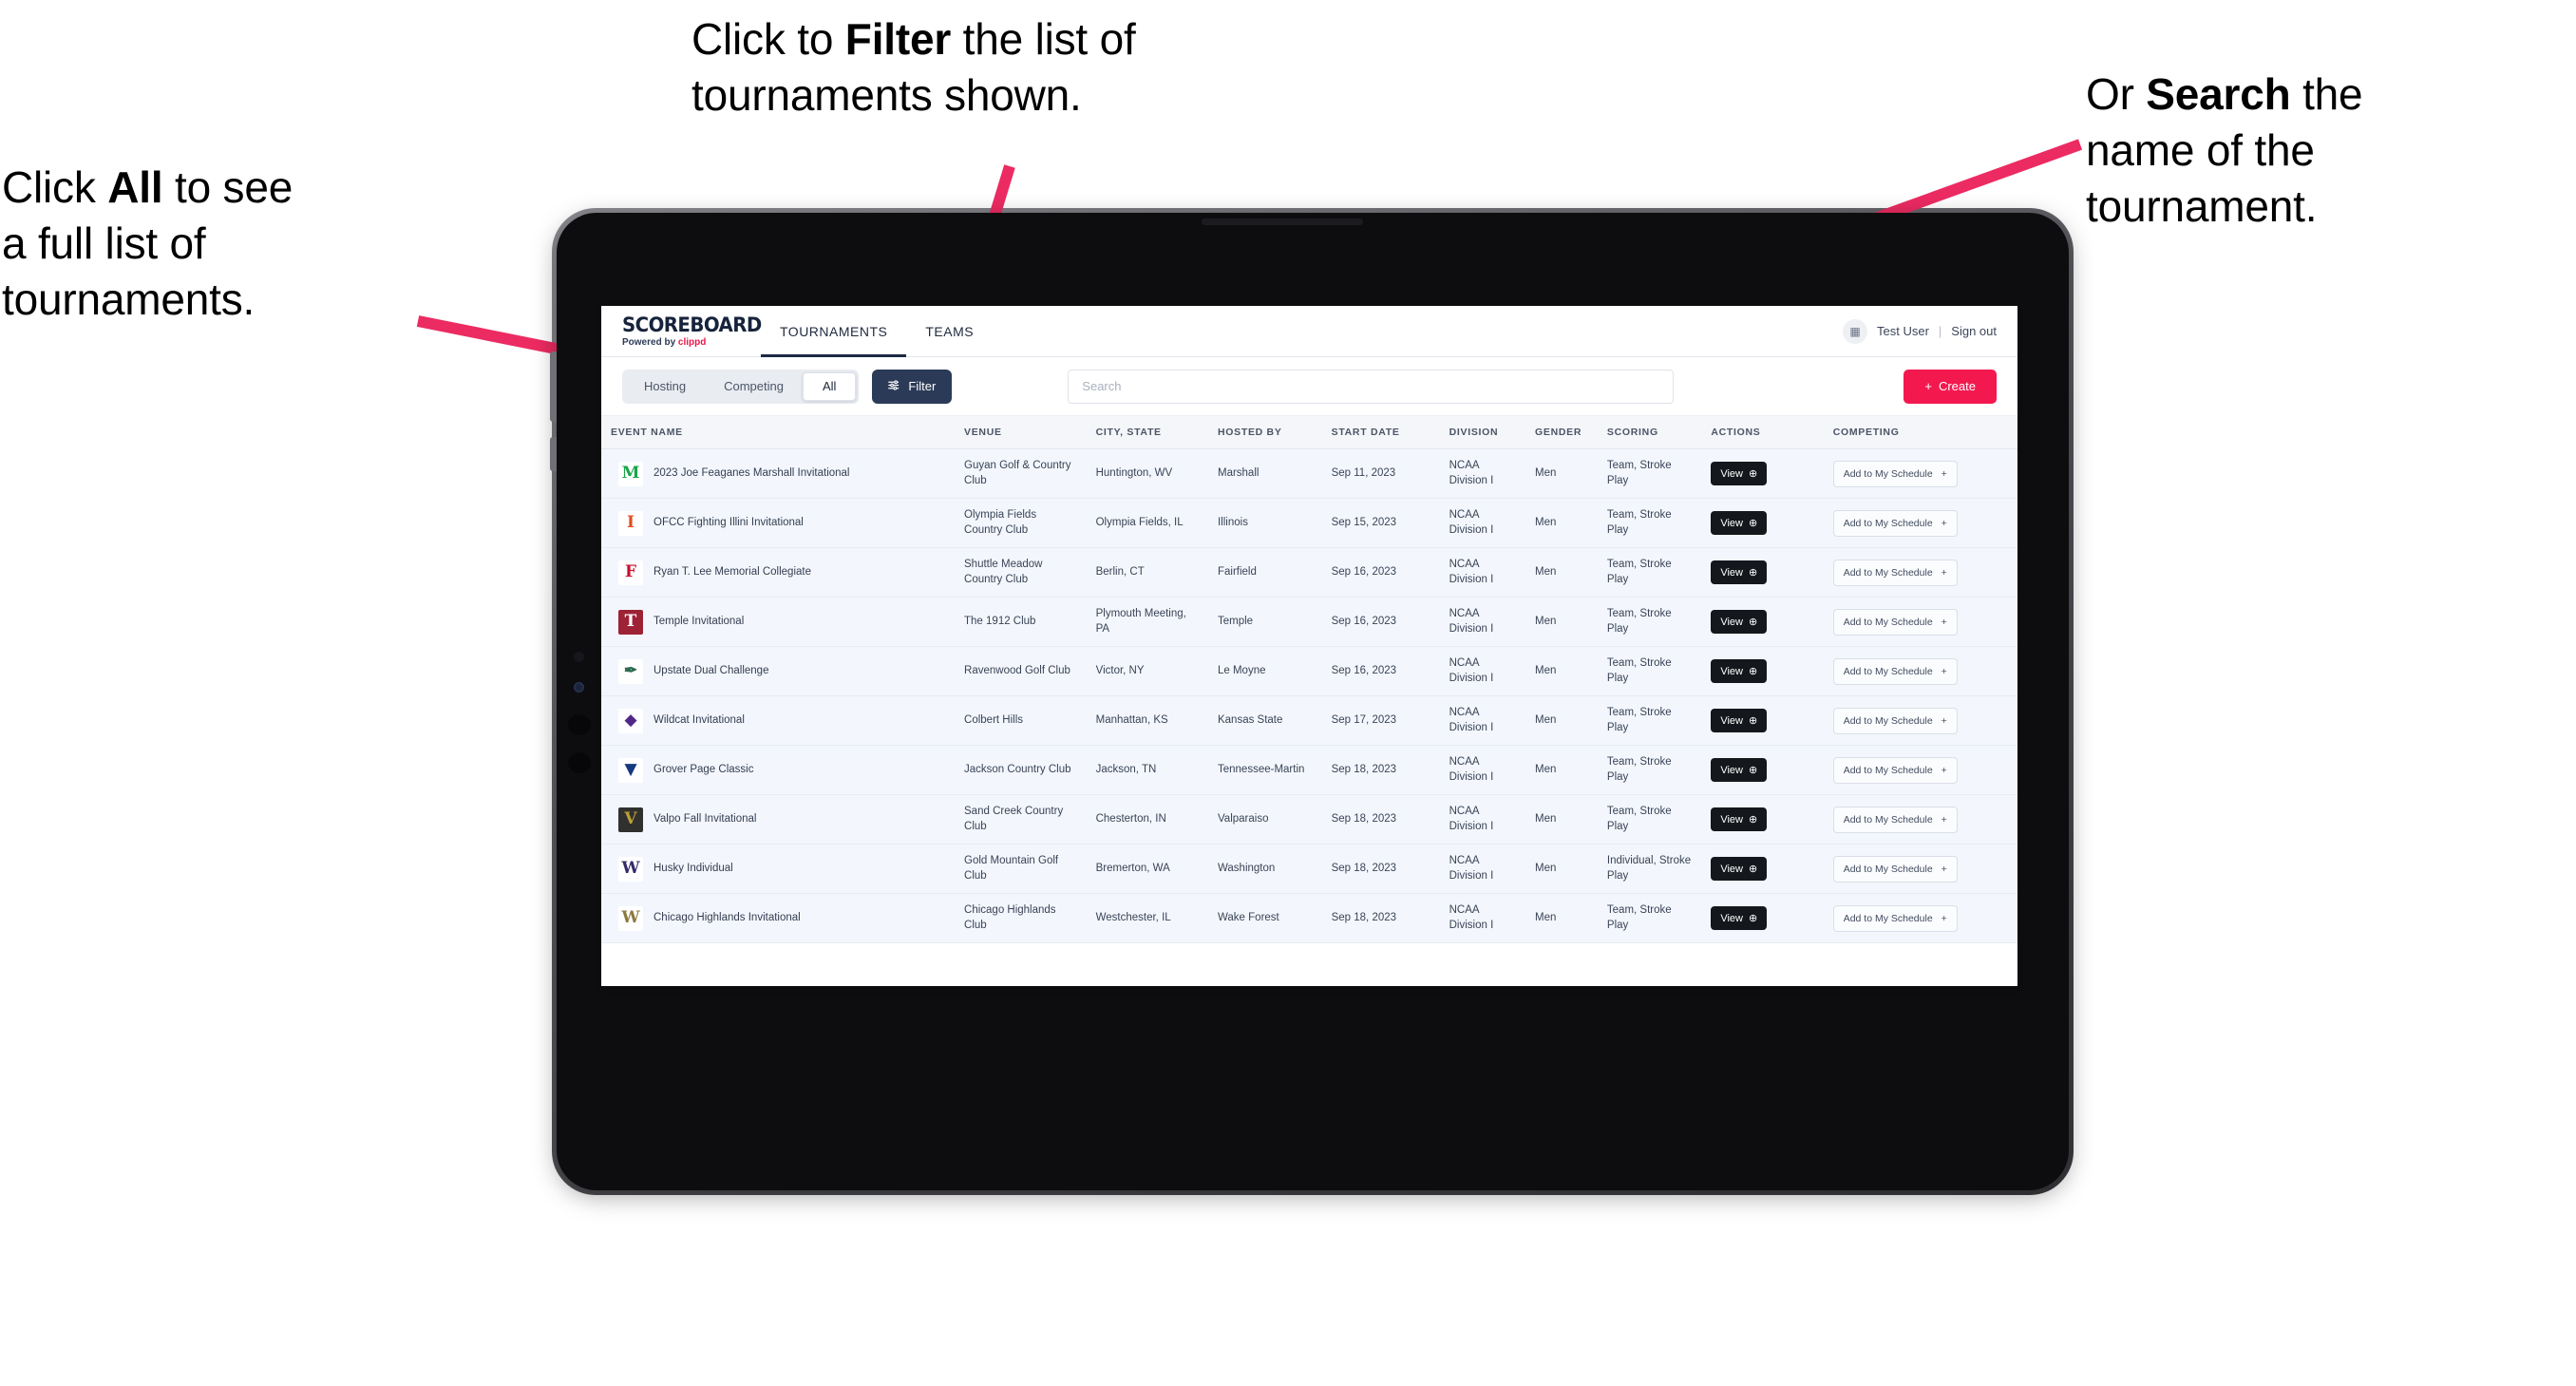 This screenshot has height=1386, width=2576. I want to click on primary-nav: TOURNAMENTS TEAMS, so click(877, 331).